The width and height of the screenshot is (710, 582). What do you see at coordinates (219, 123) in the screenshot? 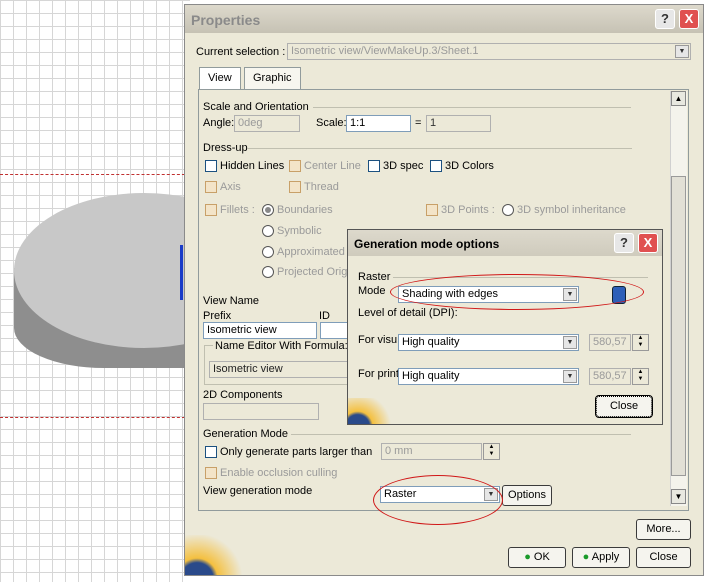
I see `angle-label: Angle:` at bounding box center [219, 123].